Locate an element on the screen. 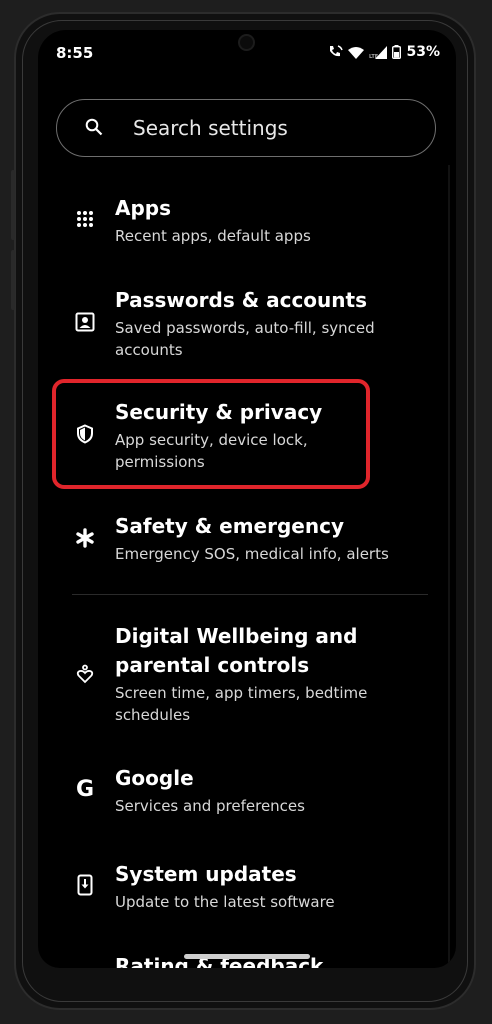 This screenshot has height=1024, width=492. home-indicator is located at coordinates (247, 956).